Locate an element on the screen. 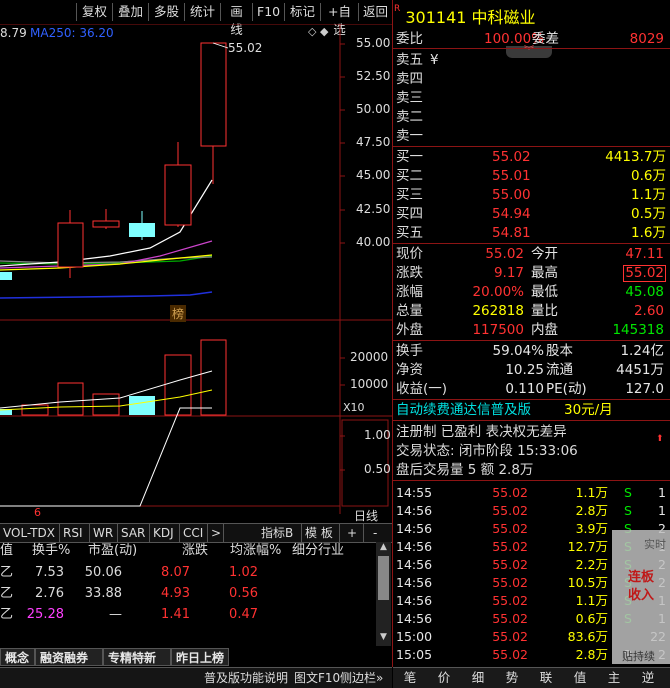  table-row: 乙 2.76 33.88 4.93 0.56 is located at coordinates (185, 594).